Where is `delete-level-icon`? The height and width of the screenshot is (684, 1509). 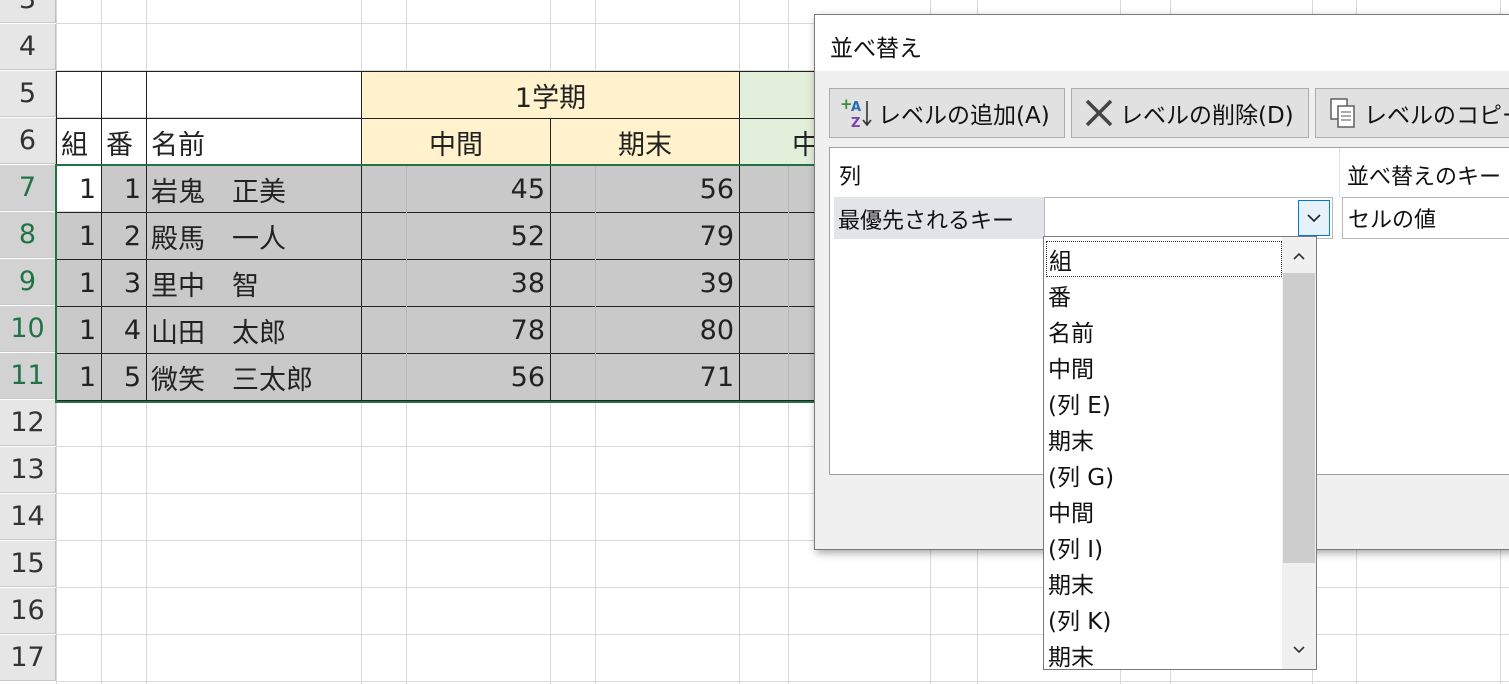 delete-level-icon is located at coordinates (1099, 113).